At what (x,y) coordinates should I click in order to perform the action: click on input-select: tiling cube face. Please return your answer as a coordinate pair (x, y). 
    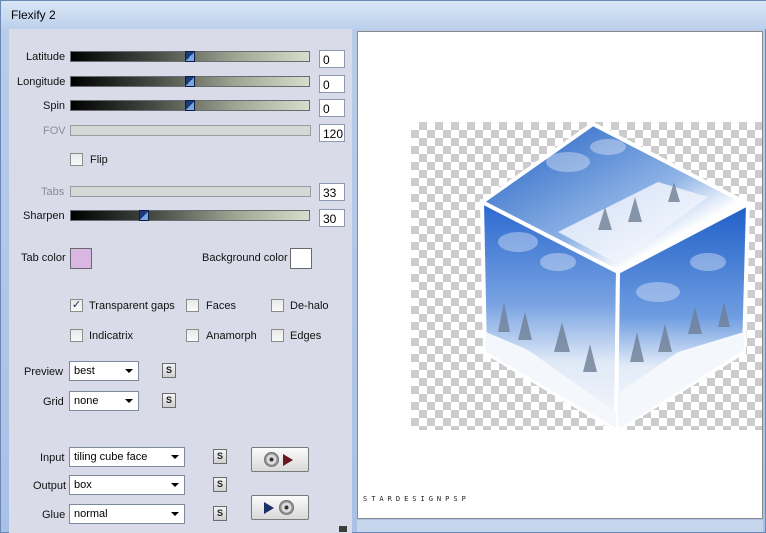
    Looking at the image, I should click on (127, 457).